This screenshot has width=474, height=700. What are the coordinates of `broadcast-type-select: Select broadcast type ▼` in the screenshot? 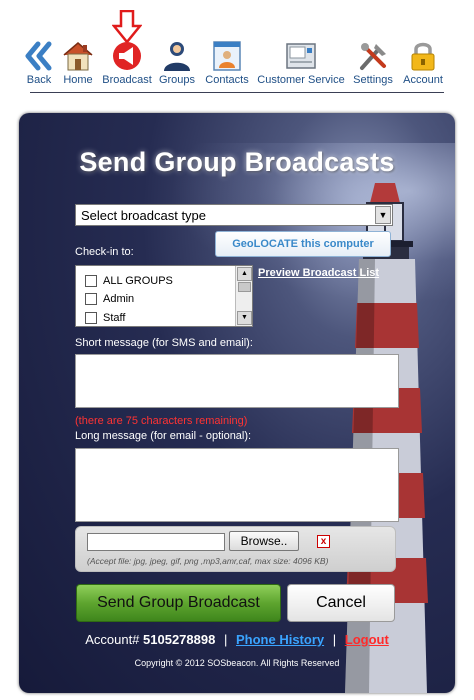 It's located at (234, 215).